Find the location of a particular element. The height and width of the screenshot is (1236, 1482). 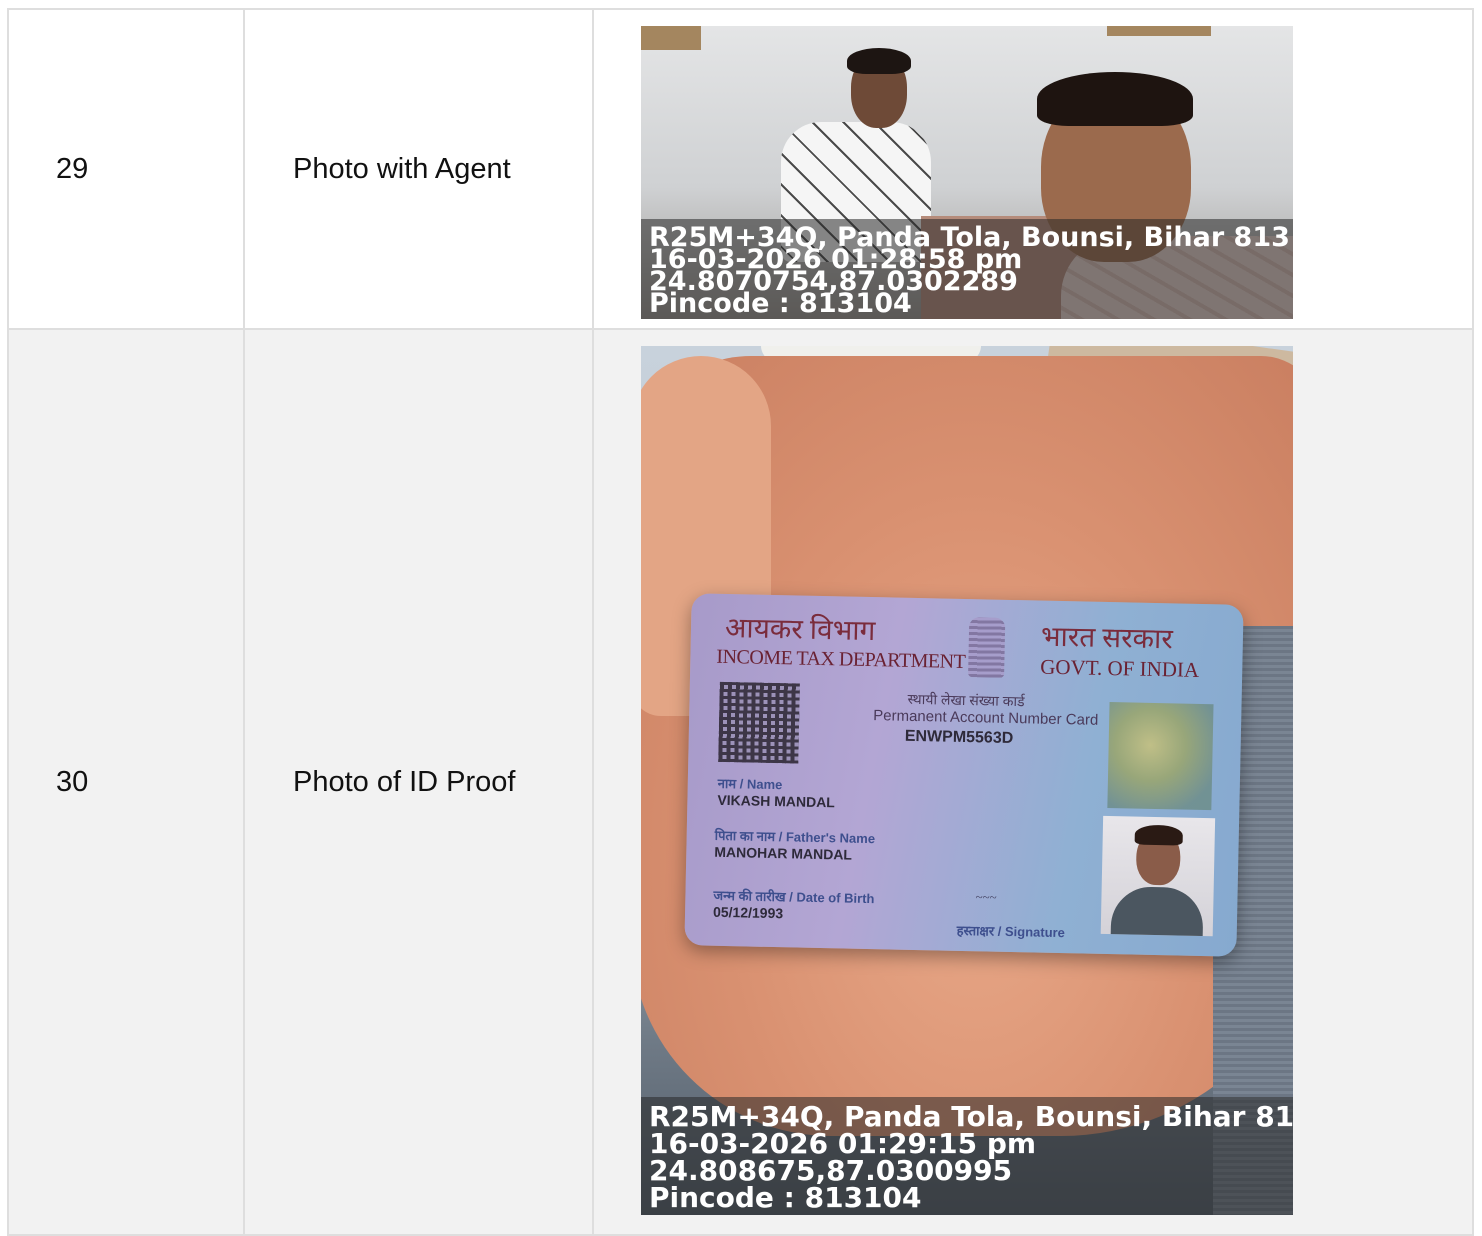

stamp-datetime: 16-03-2026 01:29:15 pm is located at coordinates (843, 1143).